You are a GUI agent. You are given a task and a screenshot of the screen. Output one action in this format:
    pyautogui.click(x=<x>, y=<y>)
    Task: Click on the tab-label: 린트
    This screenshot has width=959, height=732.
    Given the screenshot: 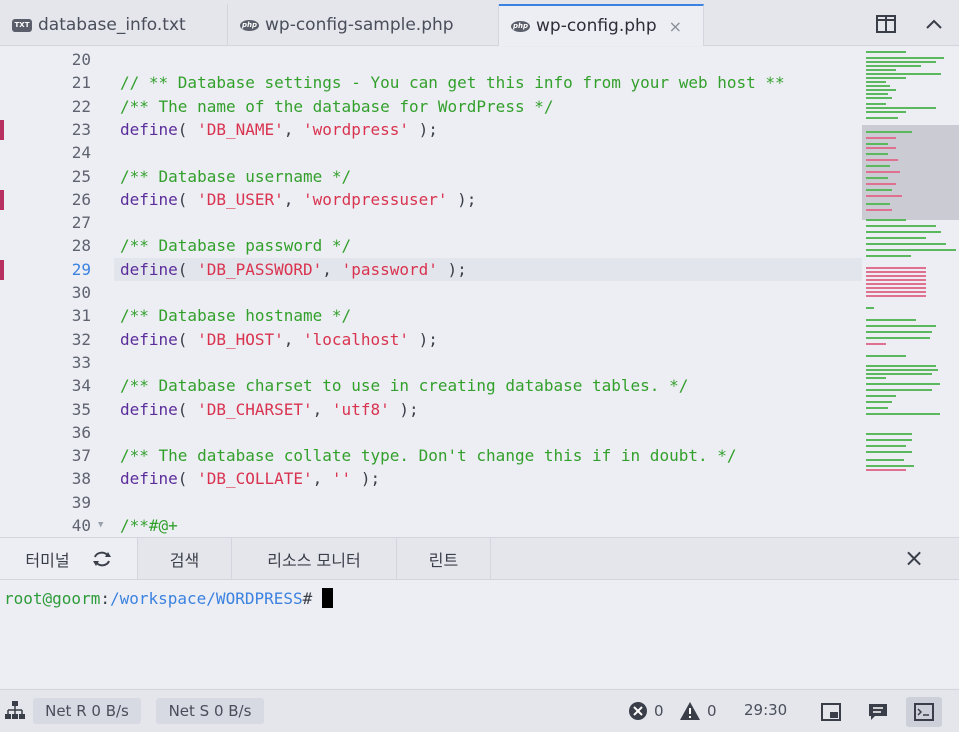 What is the action you would take?
    pyautogui.click(x=443, y=560)
    